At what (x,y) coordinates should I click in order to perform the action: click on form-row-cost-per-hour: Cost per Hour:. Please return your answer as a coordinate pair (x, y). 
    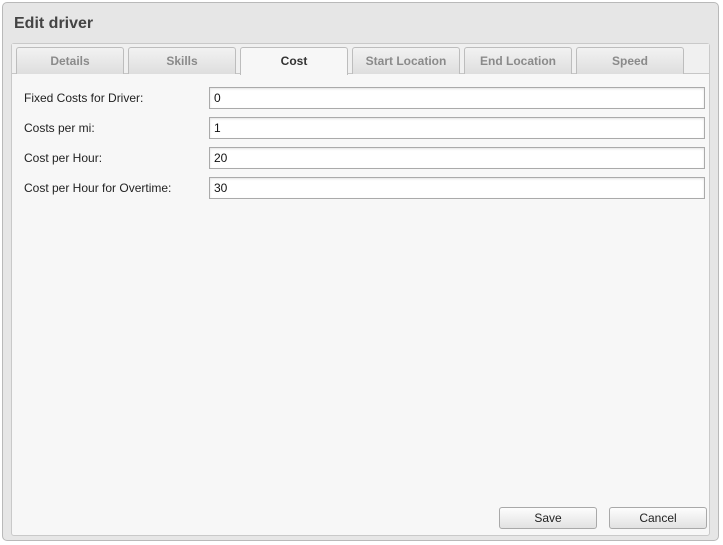
    Looking at the image, I should click on (364, 159).